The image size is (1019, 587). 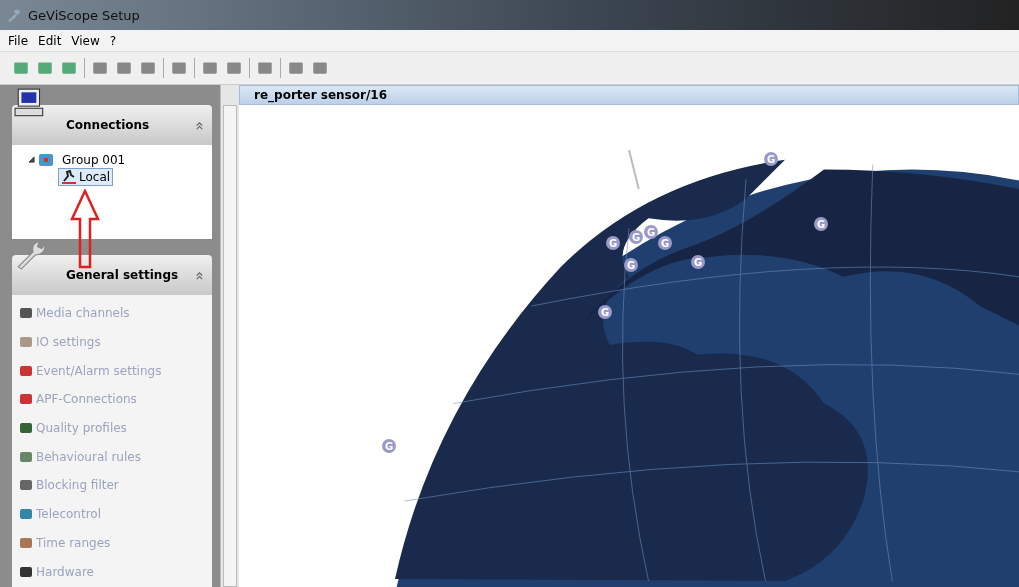 What do you see at coordinates (94, 159) in the screenshot?
I see `tree-item: Group 001` at bounding box center [94, 159].